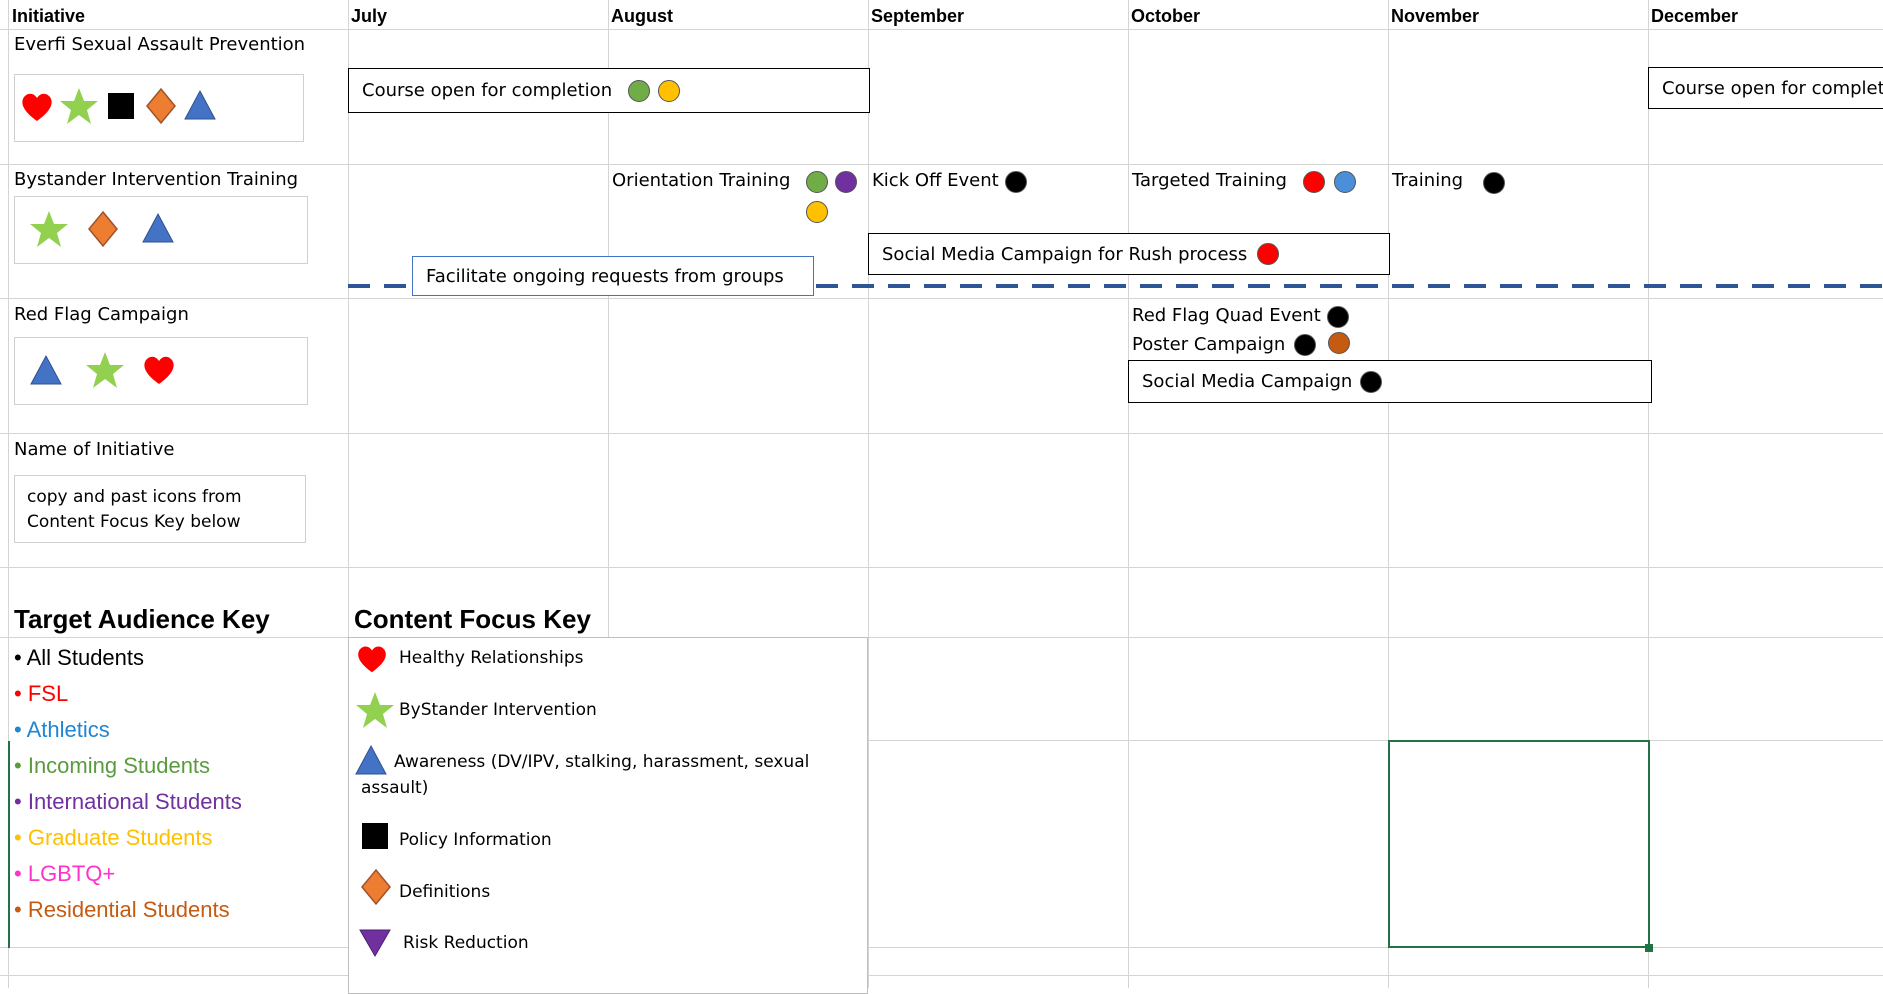  I want to click on event-poster-campaign: Poster Campaign, so click(1208, 344).